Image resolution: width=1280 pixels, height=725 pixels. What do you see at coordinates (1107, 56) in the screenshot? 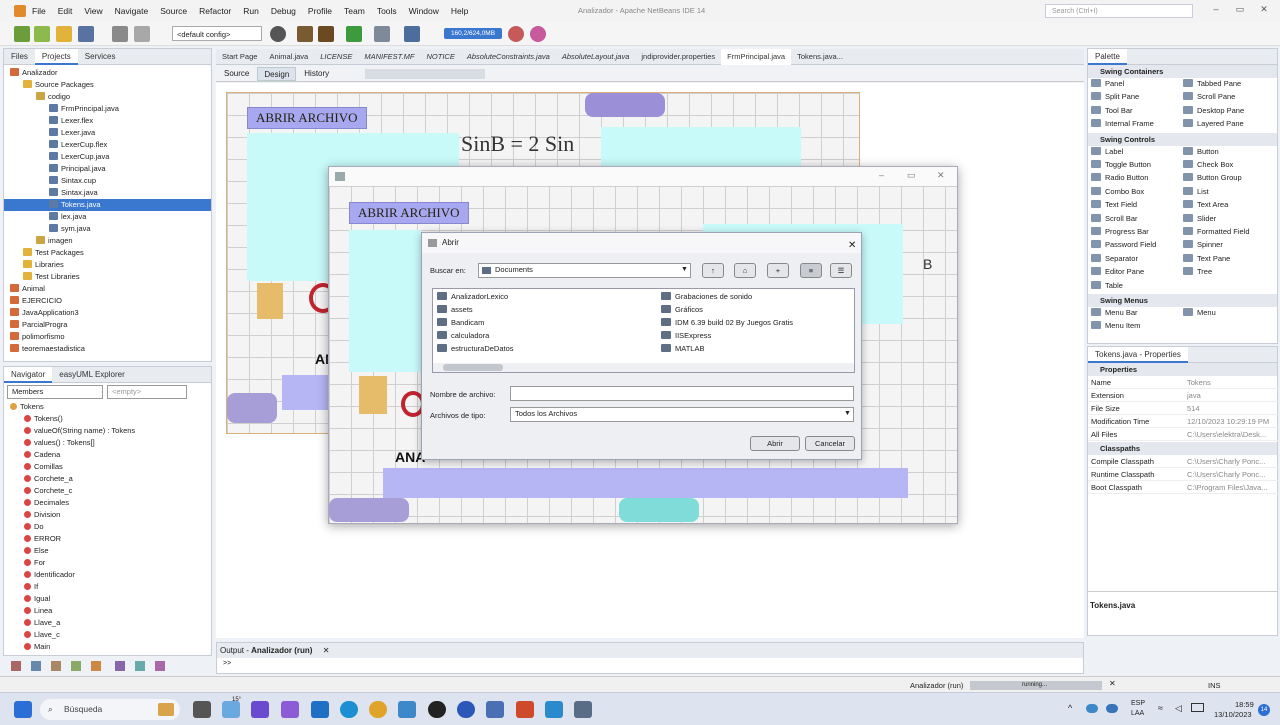
I see `tab-palette: Palette` at bounding box center [1107, 56].